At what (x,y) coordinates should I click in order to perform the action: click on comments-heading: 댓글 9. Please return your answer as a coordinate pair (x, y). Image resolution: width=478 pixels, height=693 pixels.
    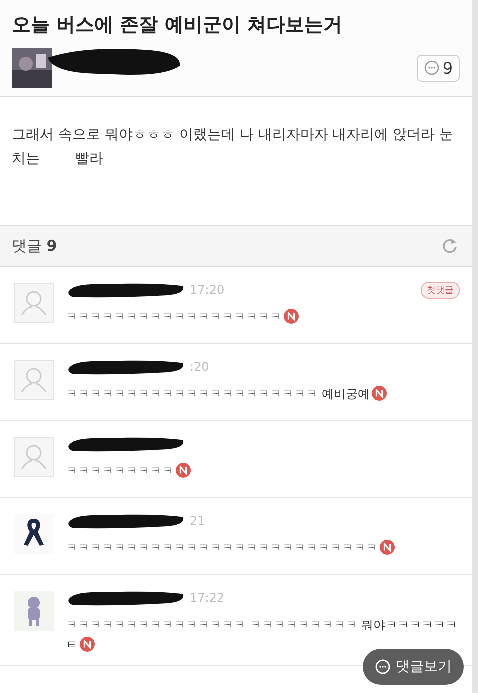
    Looking at the image, I should click on (35, 246).